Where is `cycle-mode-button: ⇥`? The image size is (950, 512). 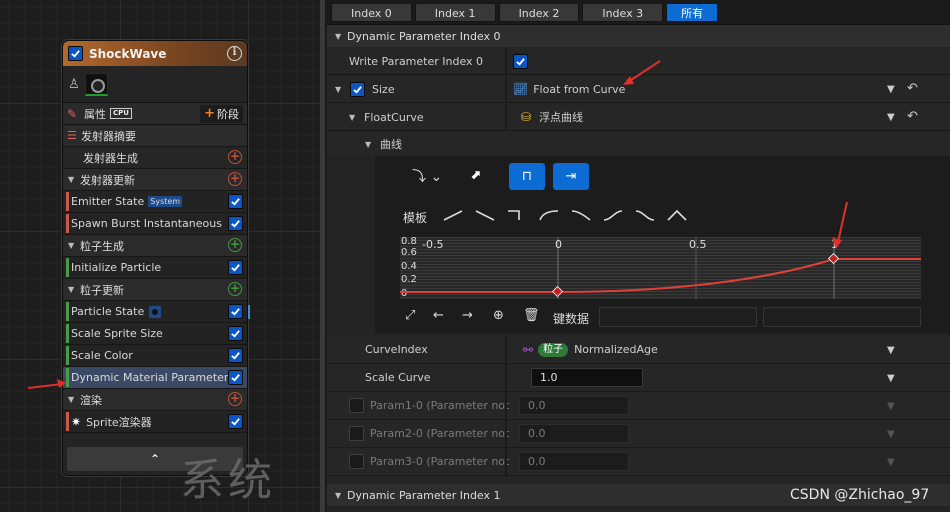 cycle-mode-button: ⇥ is located at coordinates (571, 176).